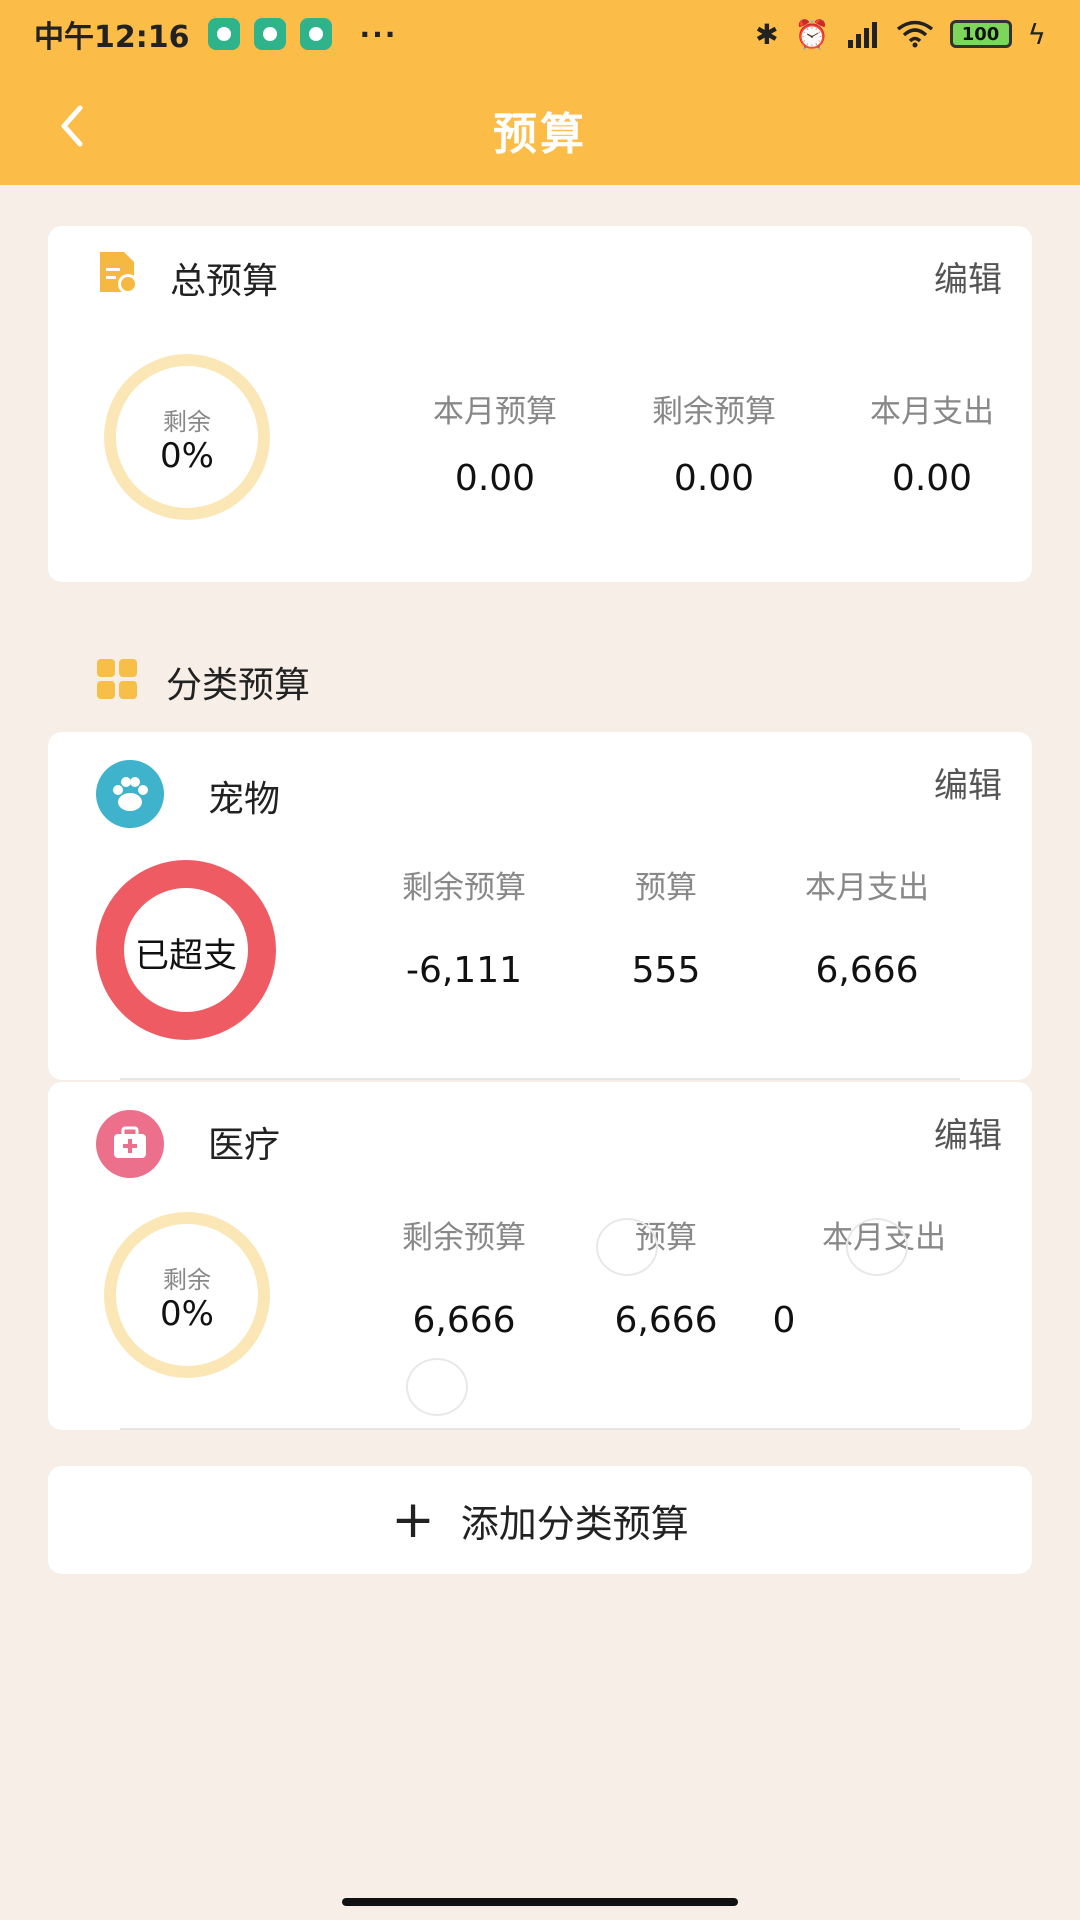 The height and width of the screenshot is (1920, 1080). I want to click on category-budget-heading: 分类预算, so click(238, 685).